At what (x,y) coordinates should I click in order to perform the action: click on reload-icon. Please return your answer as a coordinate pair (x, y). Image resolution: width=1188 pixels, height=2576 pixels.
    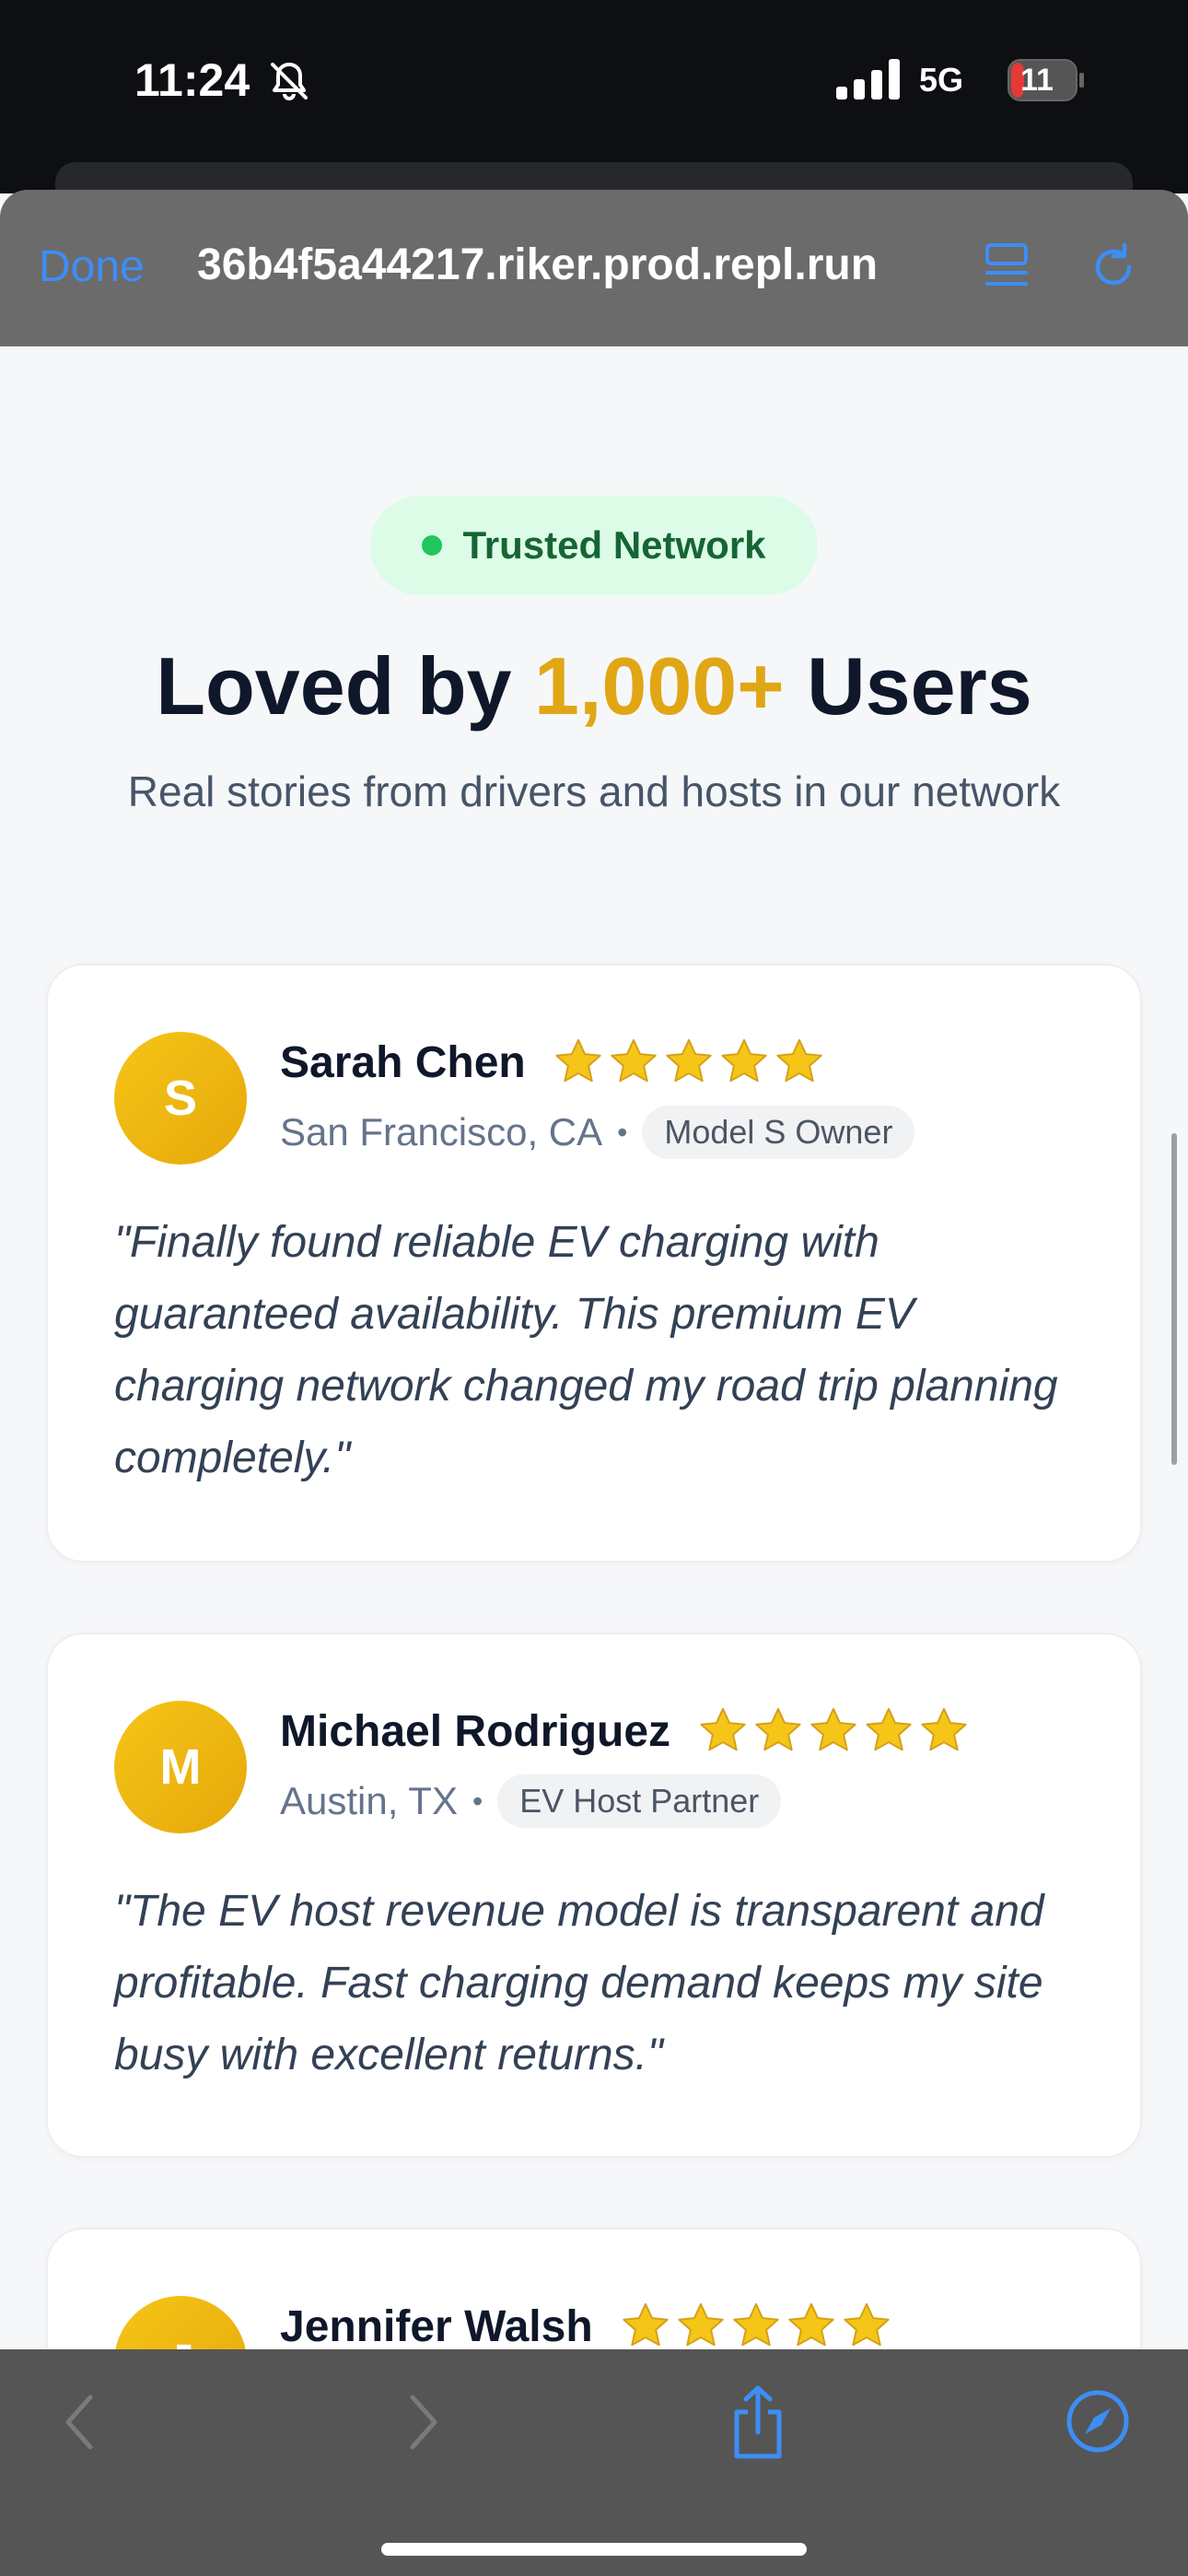
    Looking at the image, I should click on (1113, 266).